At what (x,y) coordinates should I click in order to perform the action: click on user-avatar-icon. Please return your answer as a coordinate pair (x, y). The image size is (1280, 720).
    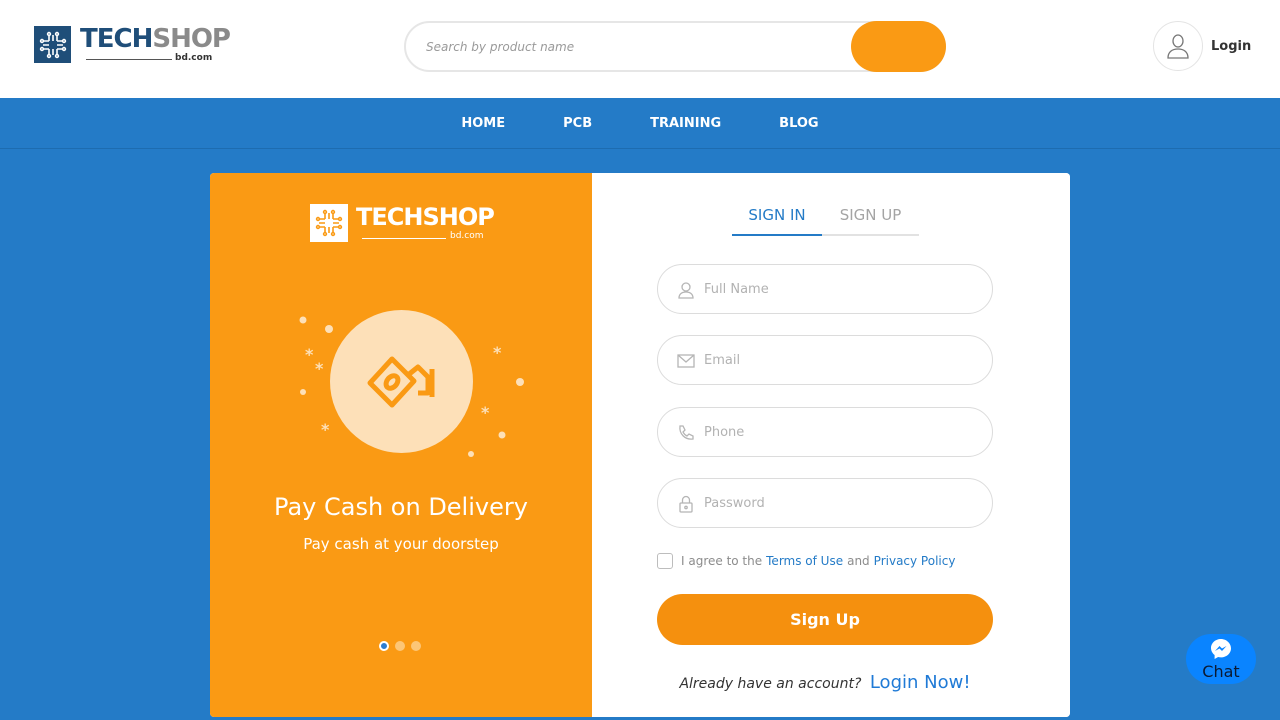
    Looking at the image, I should click on (1178, 46).